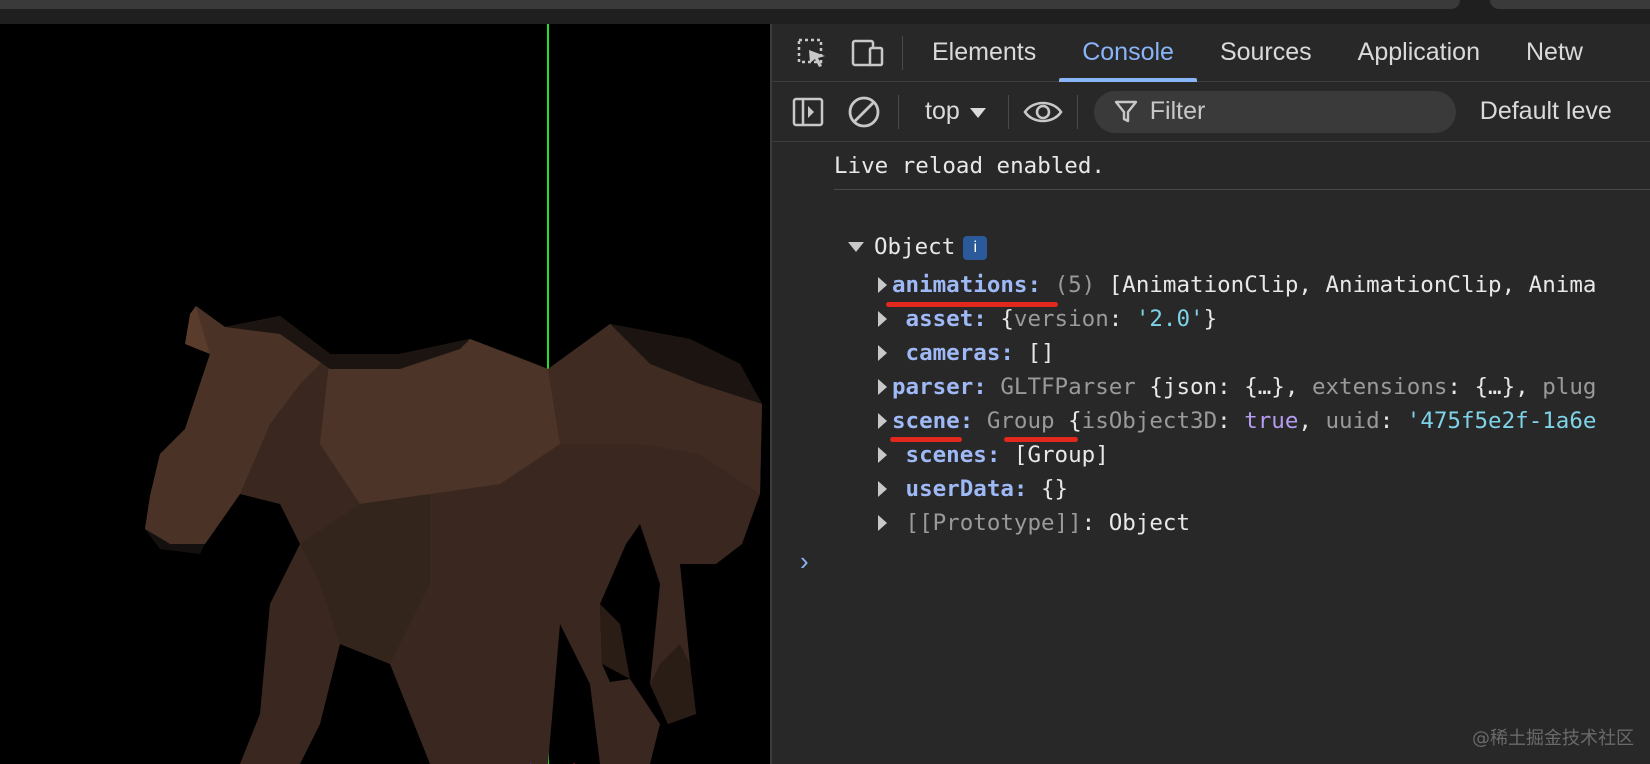  What do you see at coordinates (946, 455) in the screenshot?
I see `property-key: scenes` at bounding box center [946, 455].